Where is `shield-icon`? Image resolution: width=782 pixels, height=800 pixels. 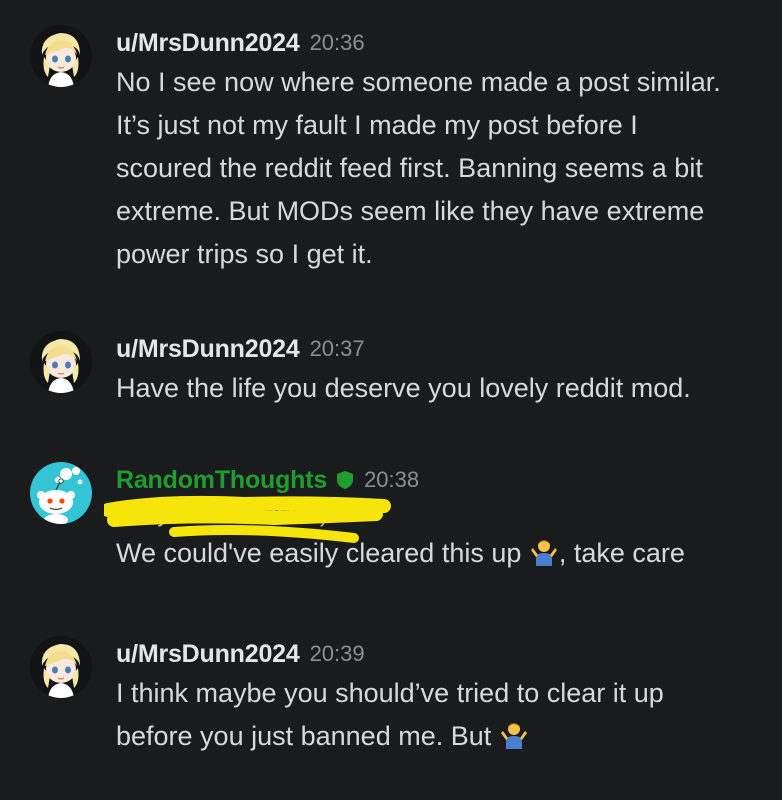
shield-icon is located at coordinates (345, 480).